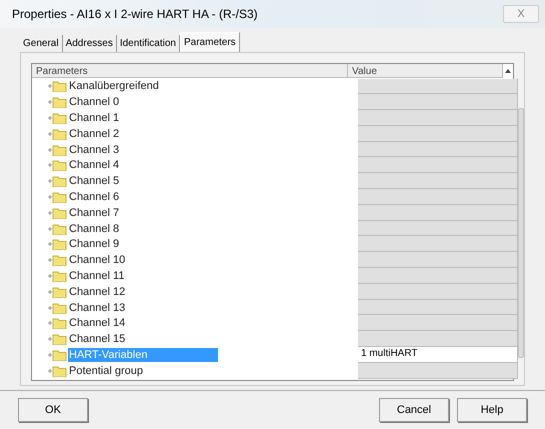  I want to click on column-header: Parameters, so click(190, 71).